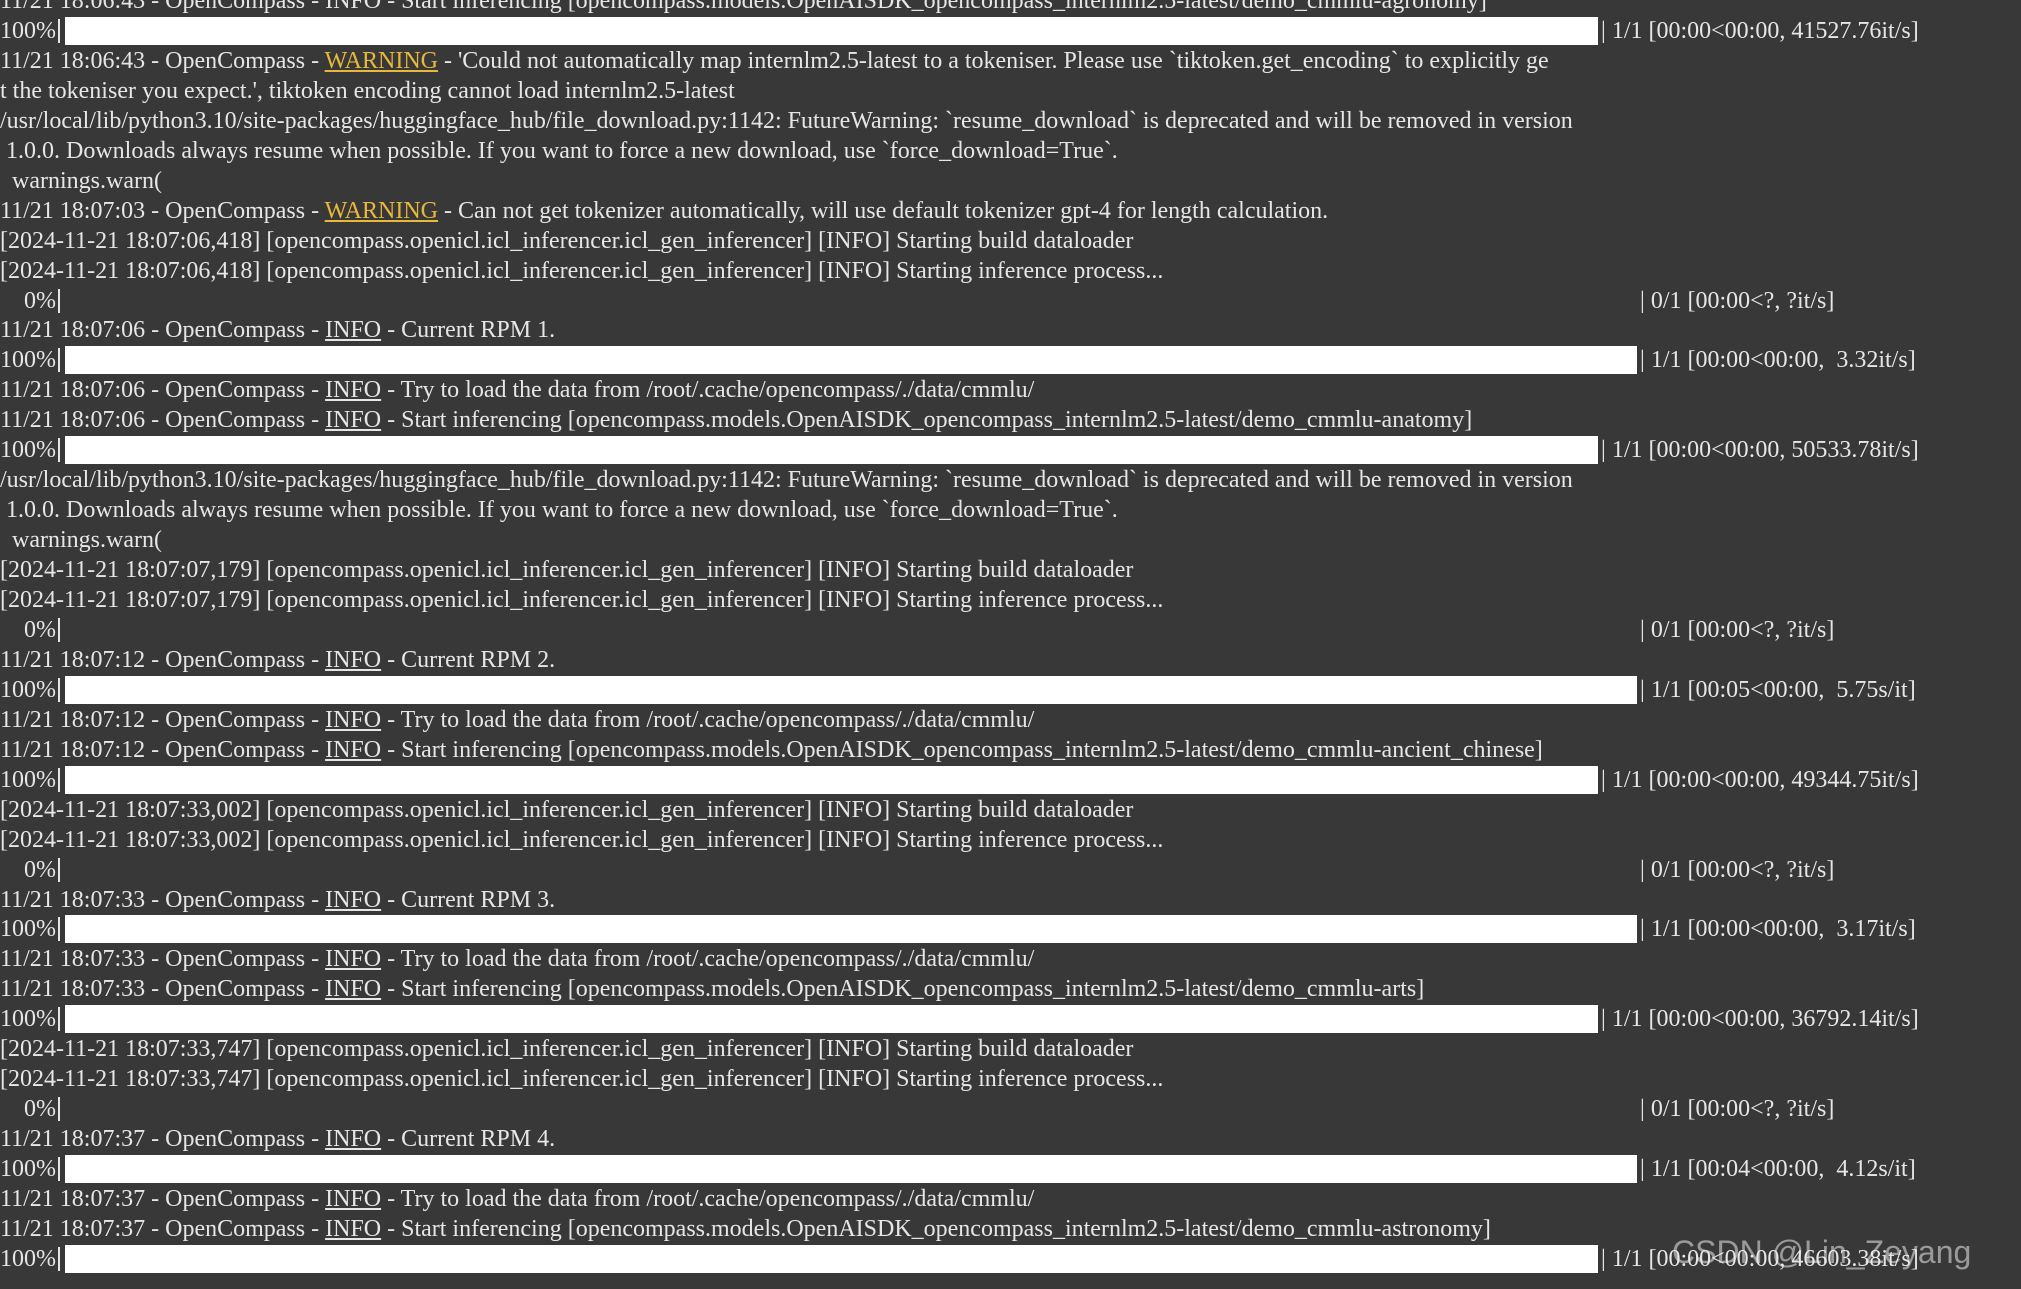  Describe the element at coordinates (1783, 1169) in the screenshot. I see `progress-stats-text: 1/1 [00:04<00:00, 4.12s/it]` at that location.